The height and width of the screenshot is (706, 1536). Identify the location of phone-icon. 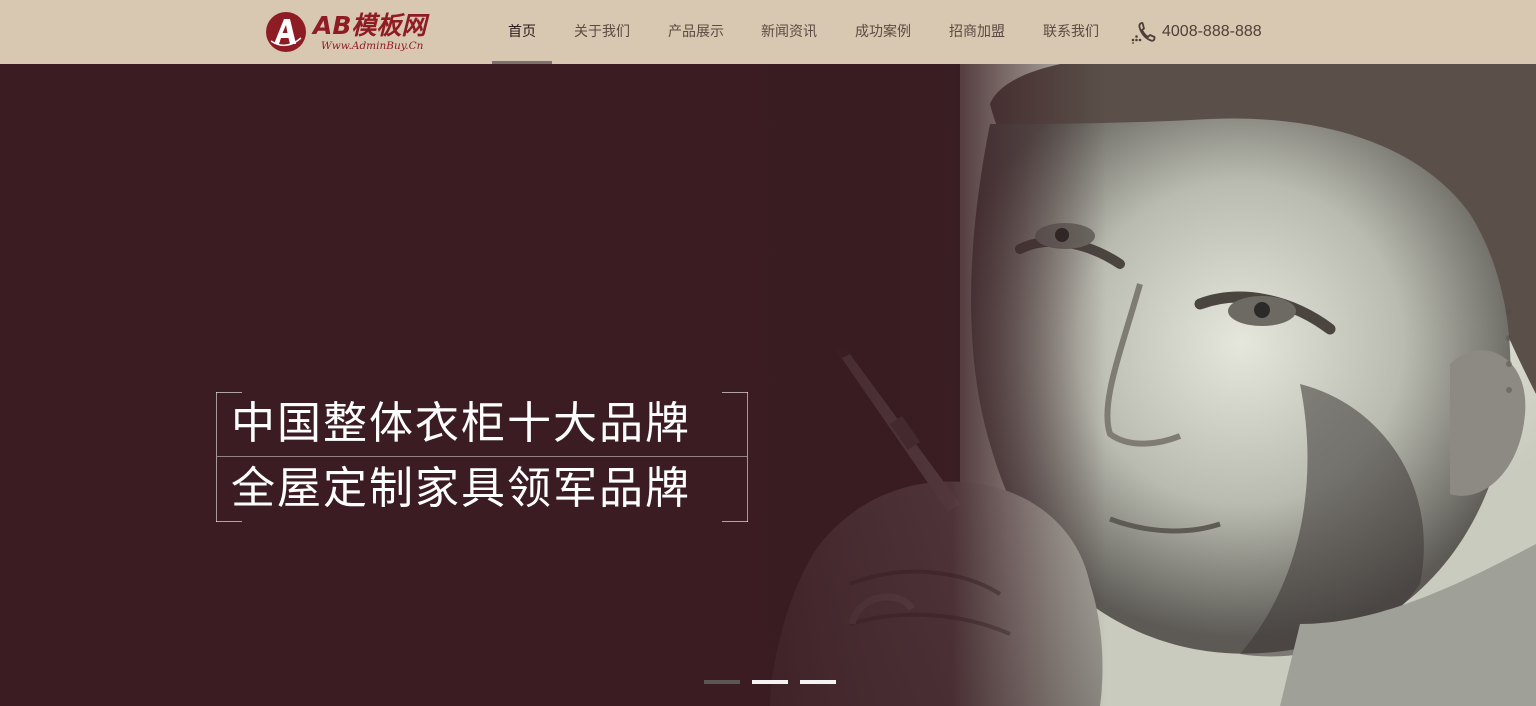
(1143, 33).